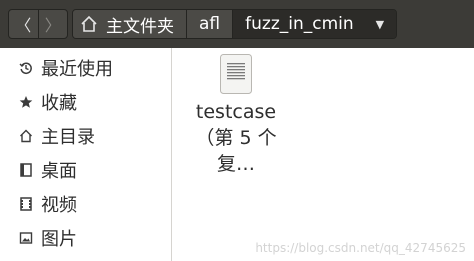 The width and height of the screenshot is (474, 261). What do you see at coordinates (59, 205) in the screenshot?
I see `sidebar-item-label: 视频` at bounding box center [59, 205].